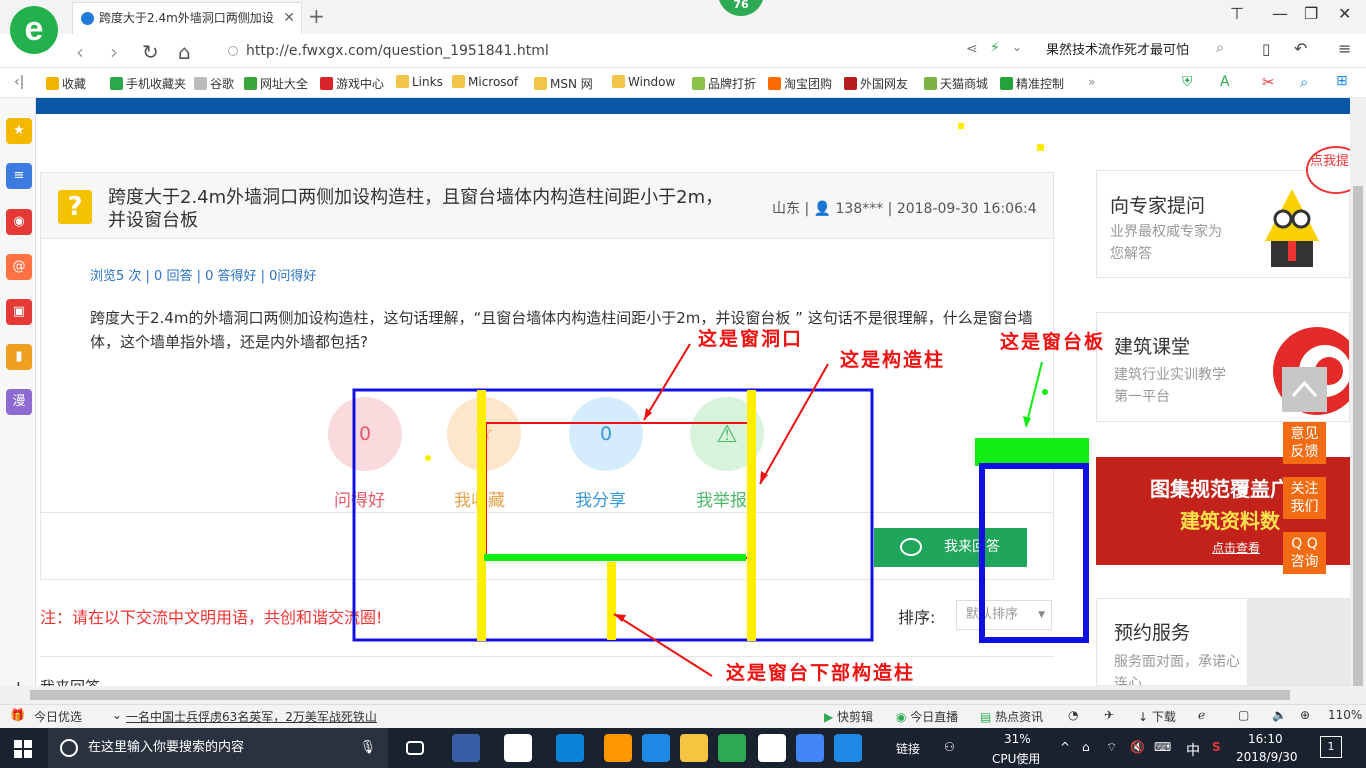 The width and height of the screenshot is (1366, 768). I want to click on list-icon: ≡, so click(19, 176).